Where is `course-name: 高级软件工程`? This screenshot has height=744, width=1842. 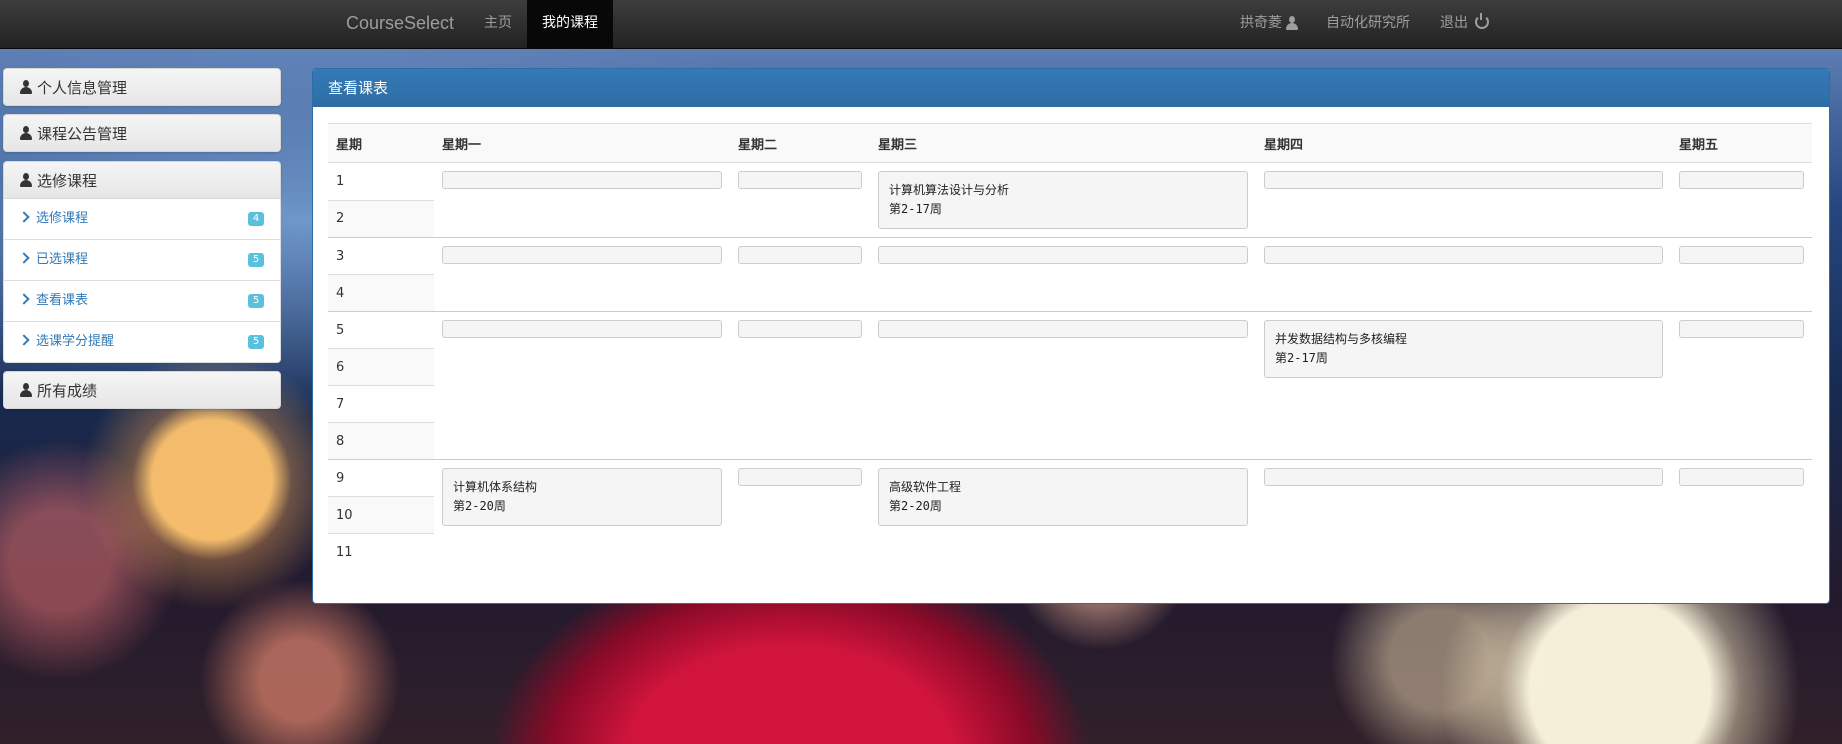 course-name: 高级软件工程 is located at coordinates (925, 487).